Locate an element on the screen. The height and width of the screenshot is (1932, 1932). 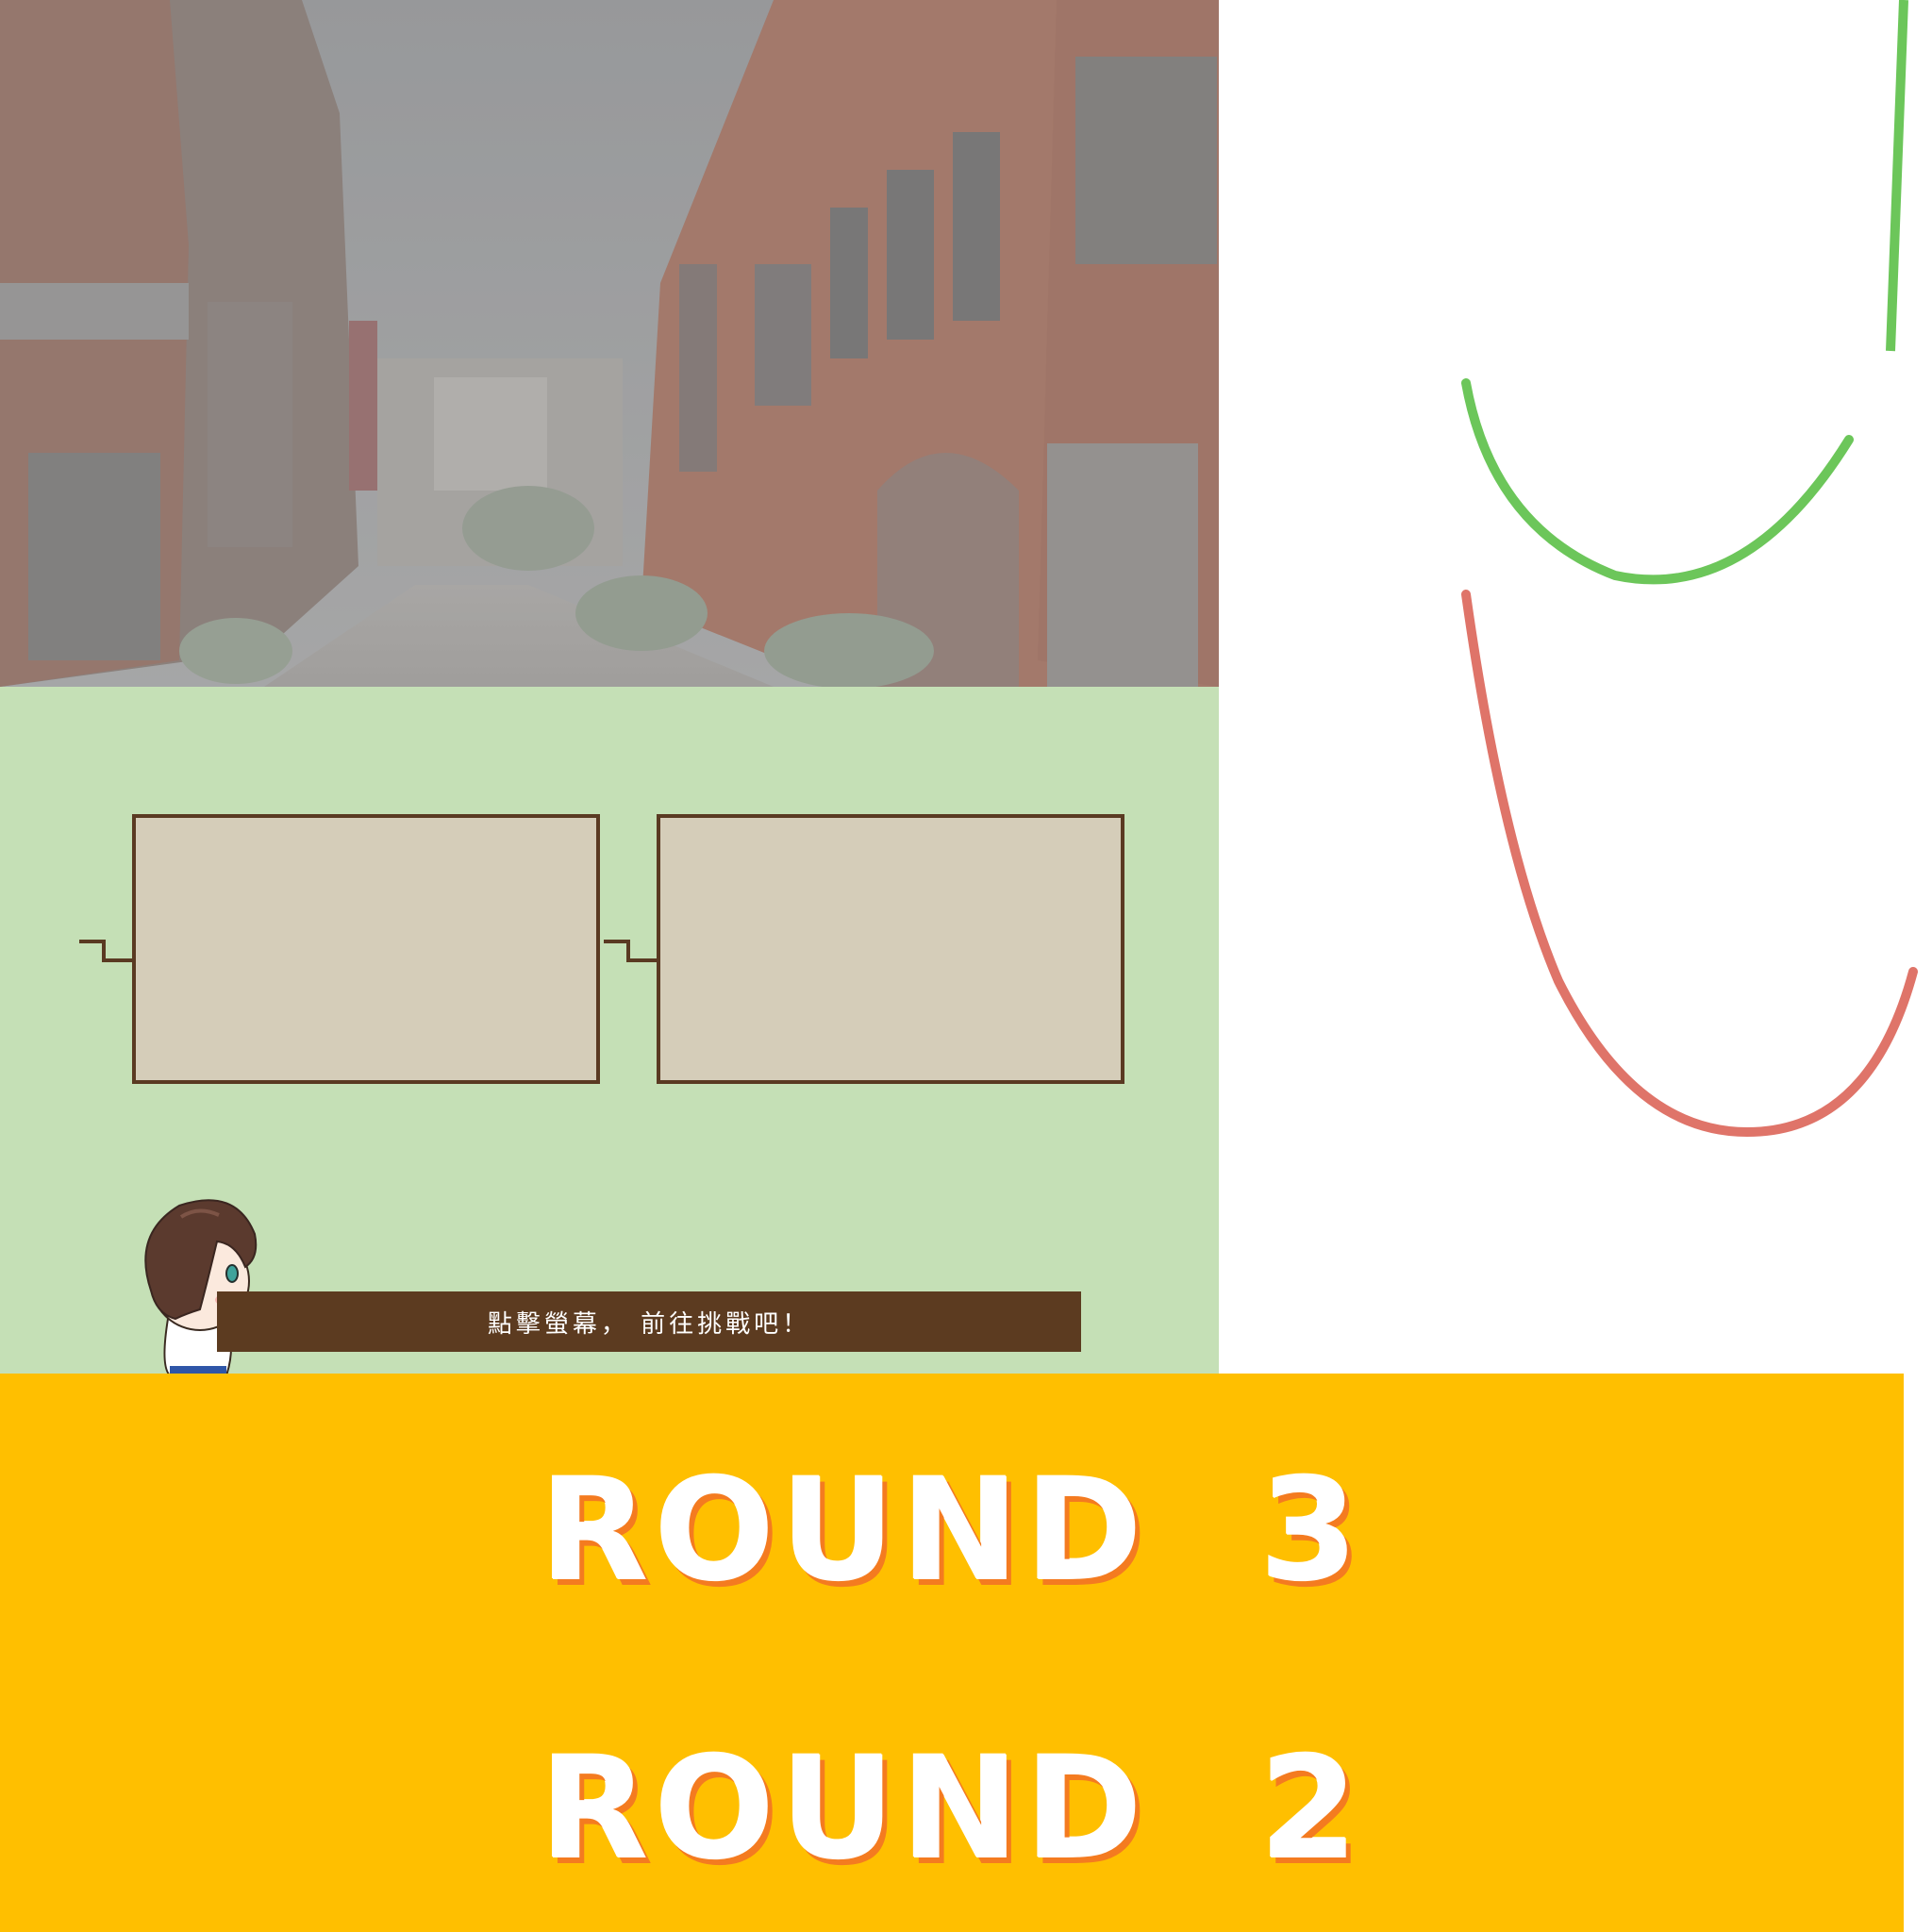
green-arc-curve is located at coordinates (1657, 481).